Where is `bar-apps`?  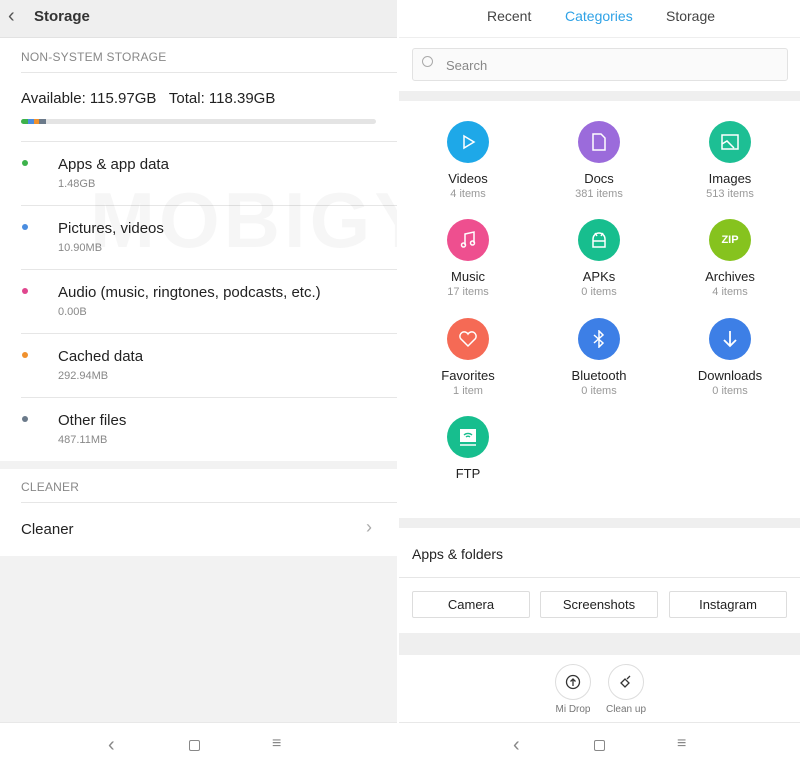 bar-apps is located at coordinates (24, 121).